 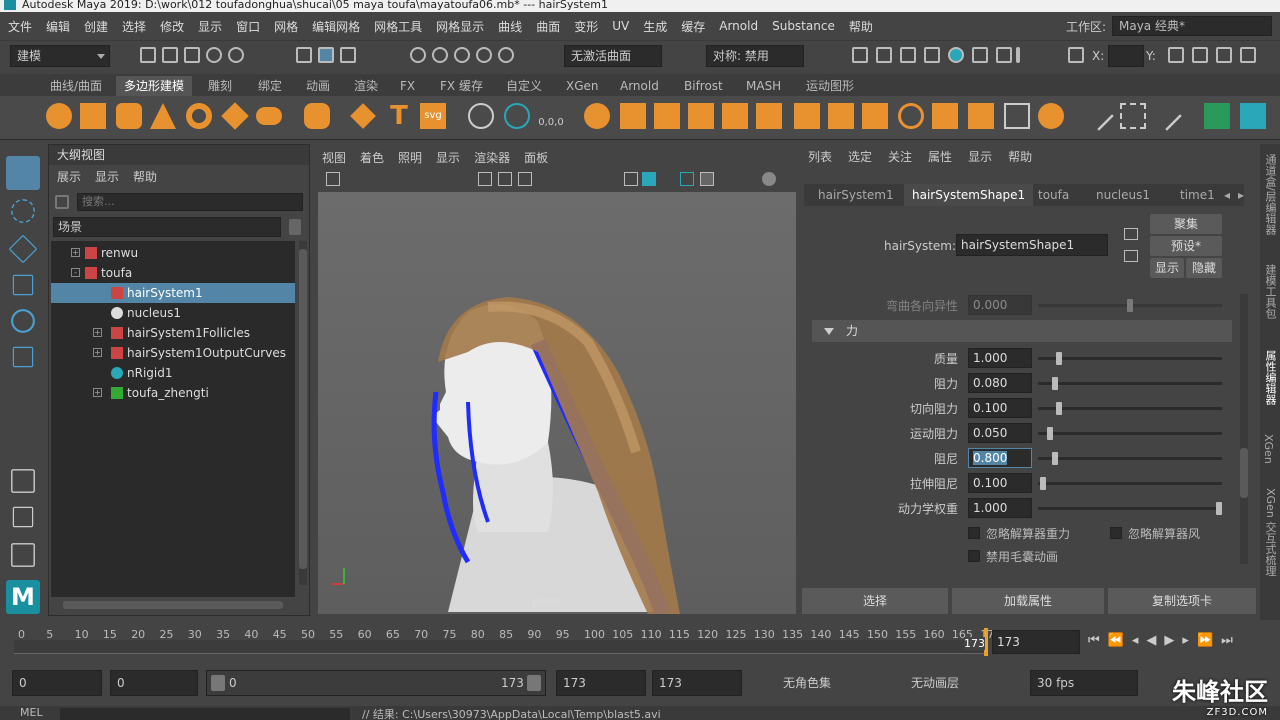 What do you see at coordinates (1116, 640) in the screenshot?
I see `step-back-key-icon: ⏪` at bounding box center [1116, 640].